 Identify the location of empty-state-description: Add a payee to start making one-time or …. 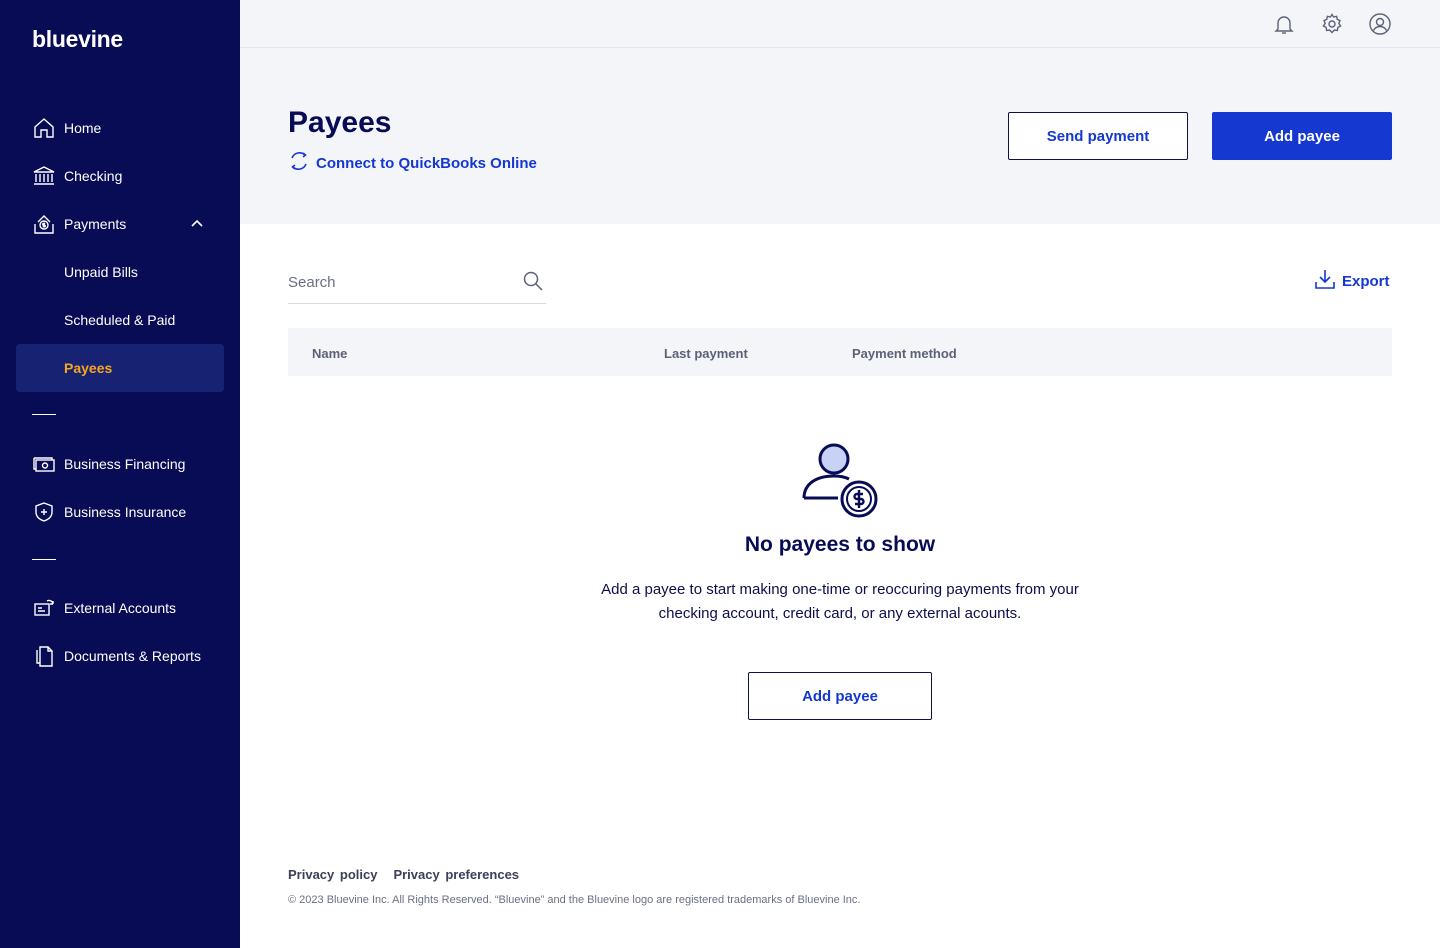
(840, 601).